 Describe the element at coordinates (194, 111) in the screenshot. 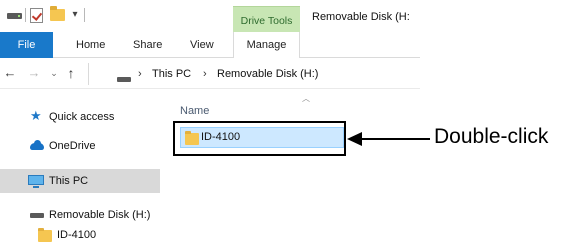

I see `column-header-name: Name` at that location.